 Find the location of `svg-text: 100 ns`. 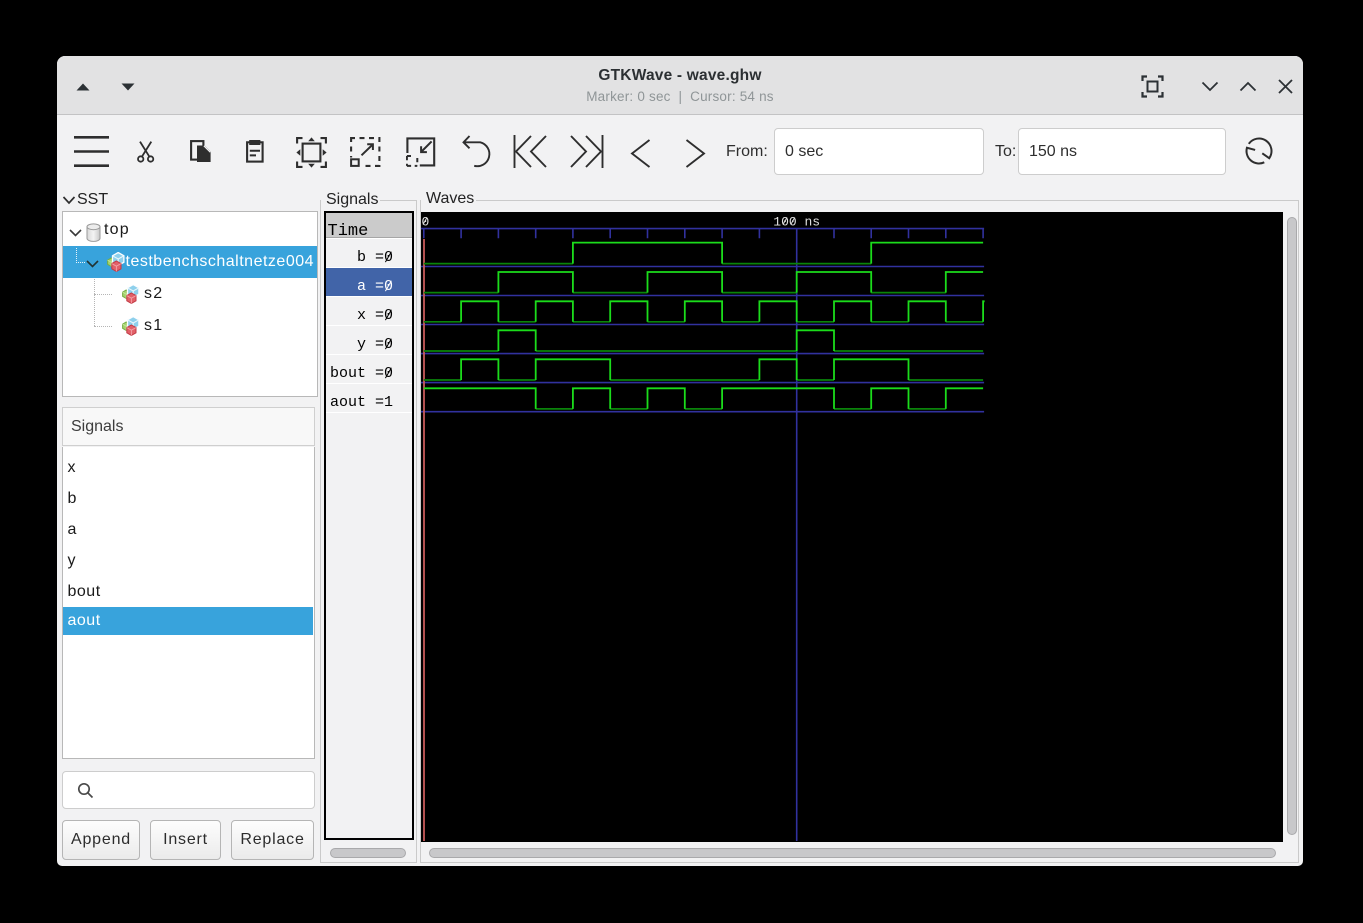

svg-text: 100 ns is located at coordinates (796, 222).